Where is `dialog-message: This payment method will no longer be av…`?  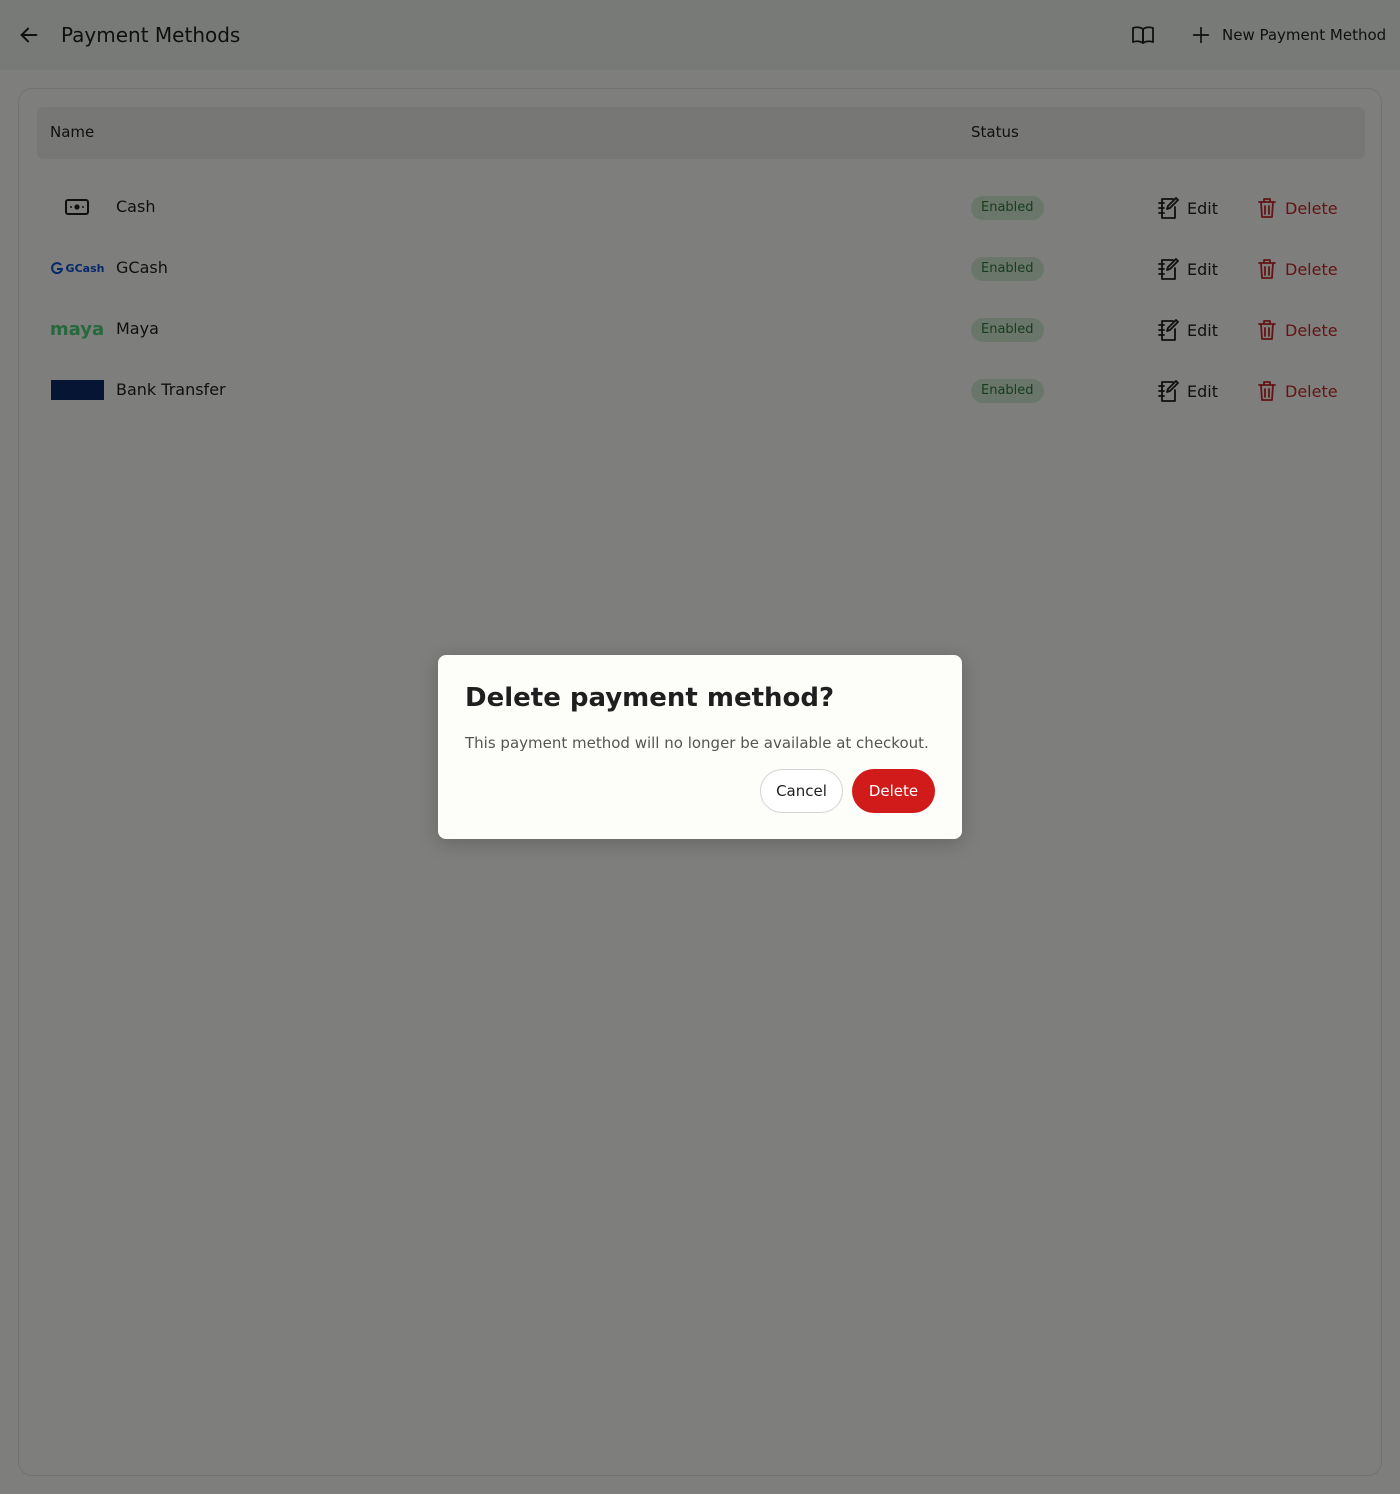 dialog-message: This payment method will no longer be av… is located at coordinates (697, 743).